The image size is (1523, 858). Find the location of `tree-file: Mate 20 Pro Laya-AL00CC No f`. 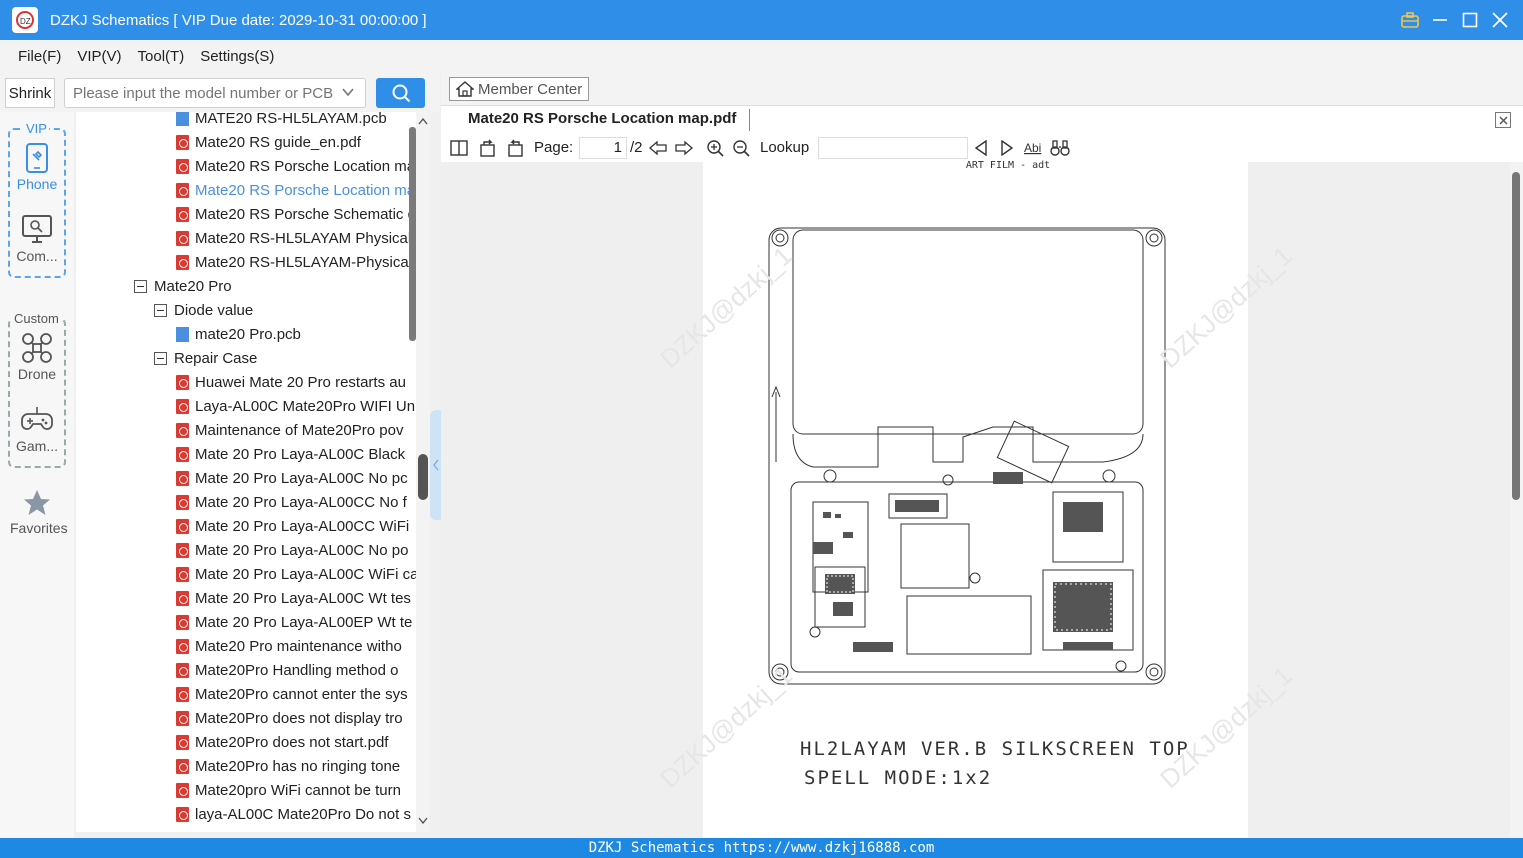

tree-file: Mate 20 Pro Laya-AL00CC No f is located at coordinates (291, 502).